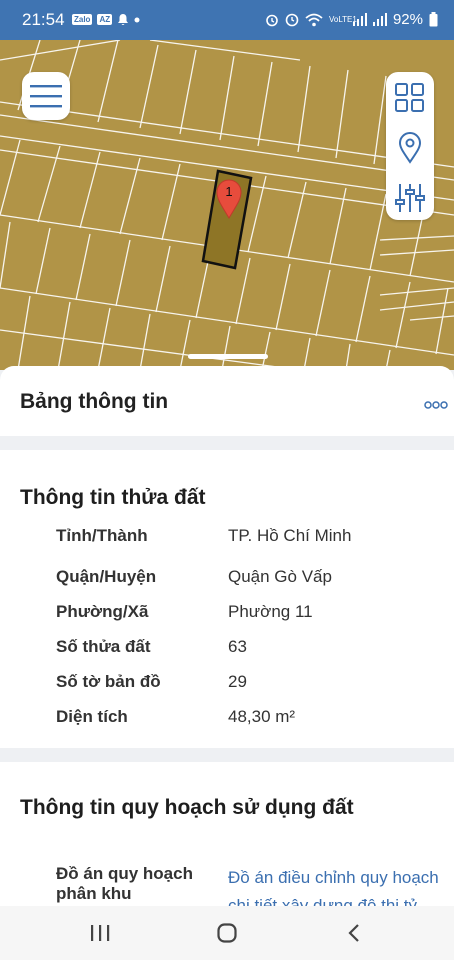  What do you see at coordinates (333, 899) in the screenshot?
I see `planning-link-line2: chi tiết xây dựng đô thị tỷ` at bounding box center [333, 899].